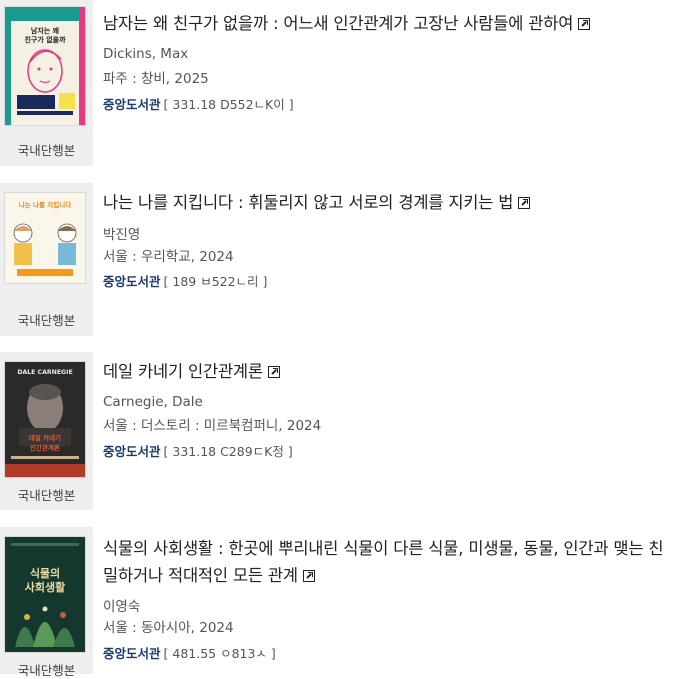  What do you see at coordinates (44, 372) in the screenshot?
I see `cover-title-line1: DALE CARNEGIE` at bounding box center [44, 372].